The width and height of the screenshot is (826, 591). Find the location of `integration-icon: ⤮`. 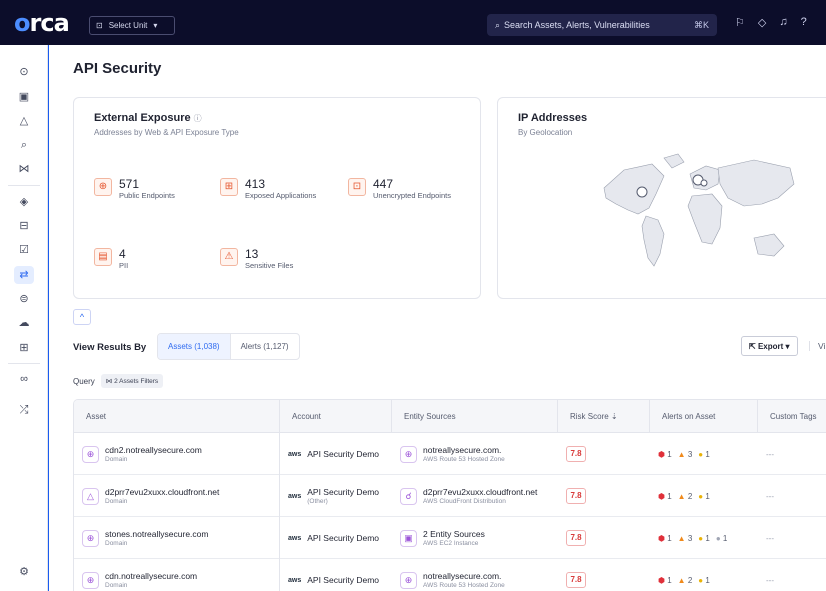

integration-icon: ⤮ is located at coordinates (24, 410).